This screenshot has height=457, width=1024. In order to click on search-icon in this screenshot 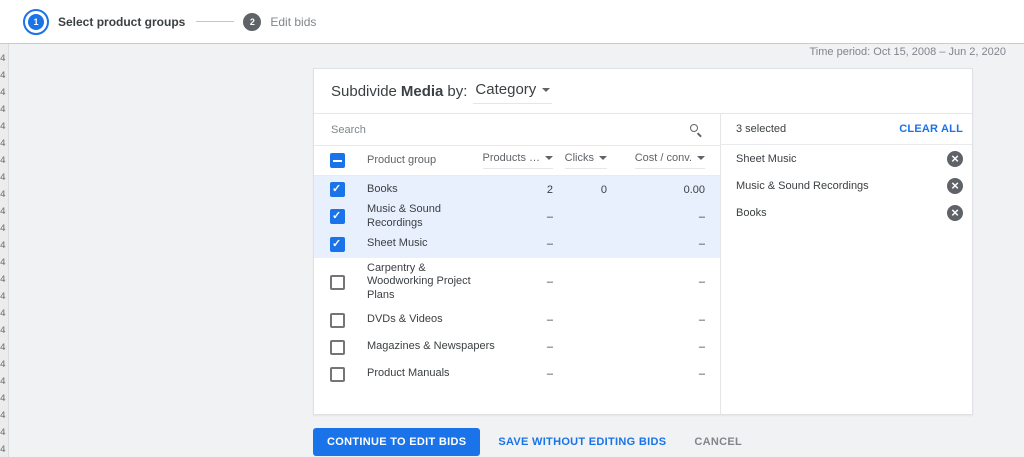, I will do `click(696, 130)`.